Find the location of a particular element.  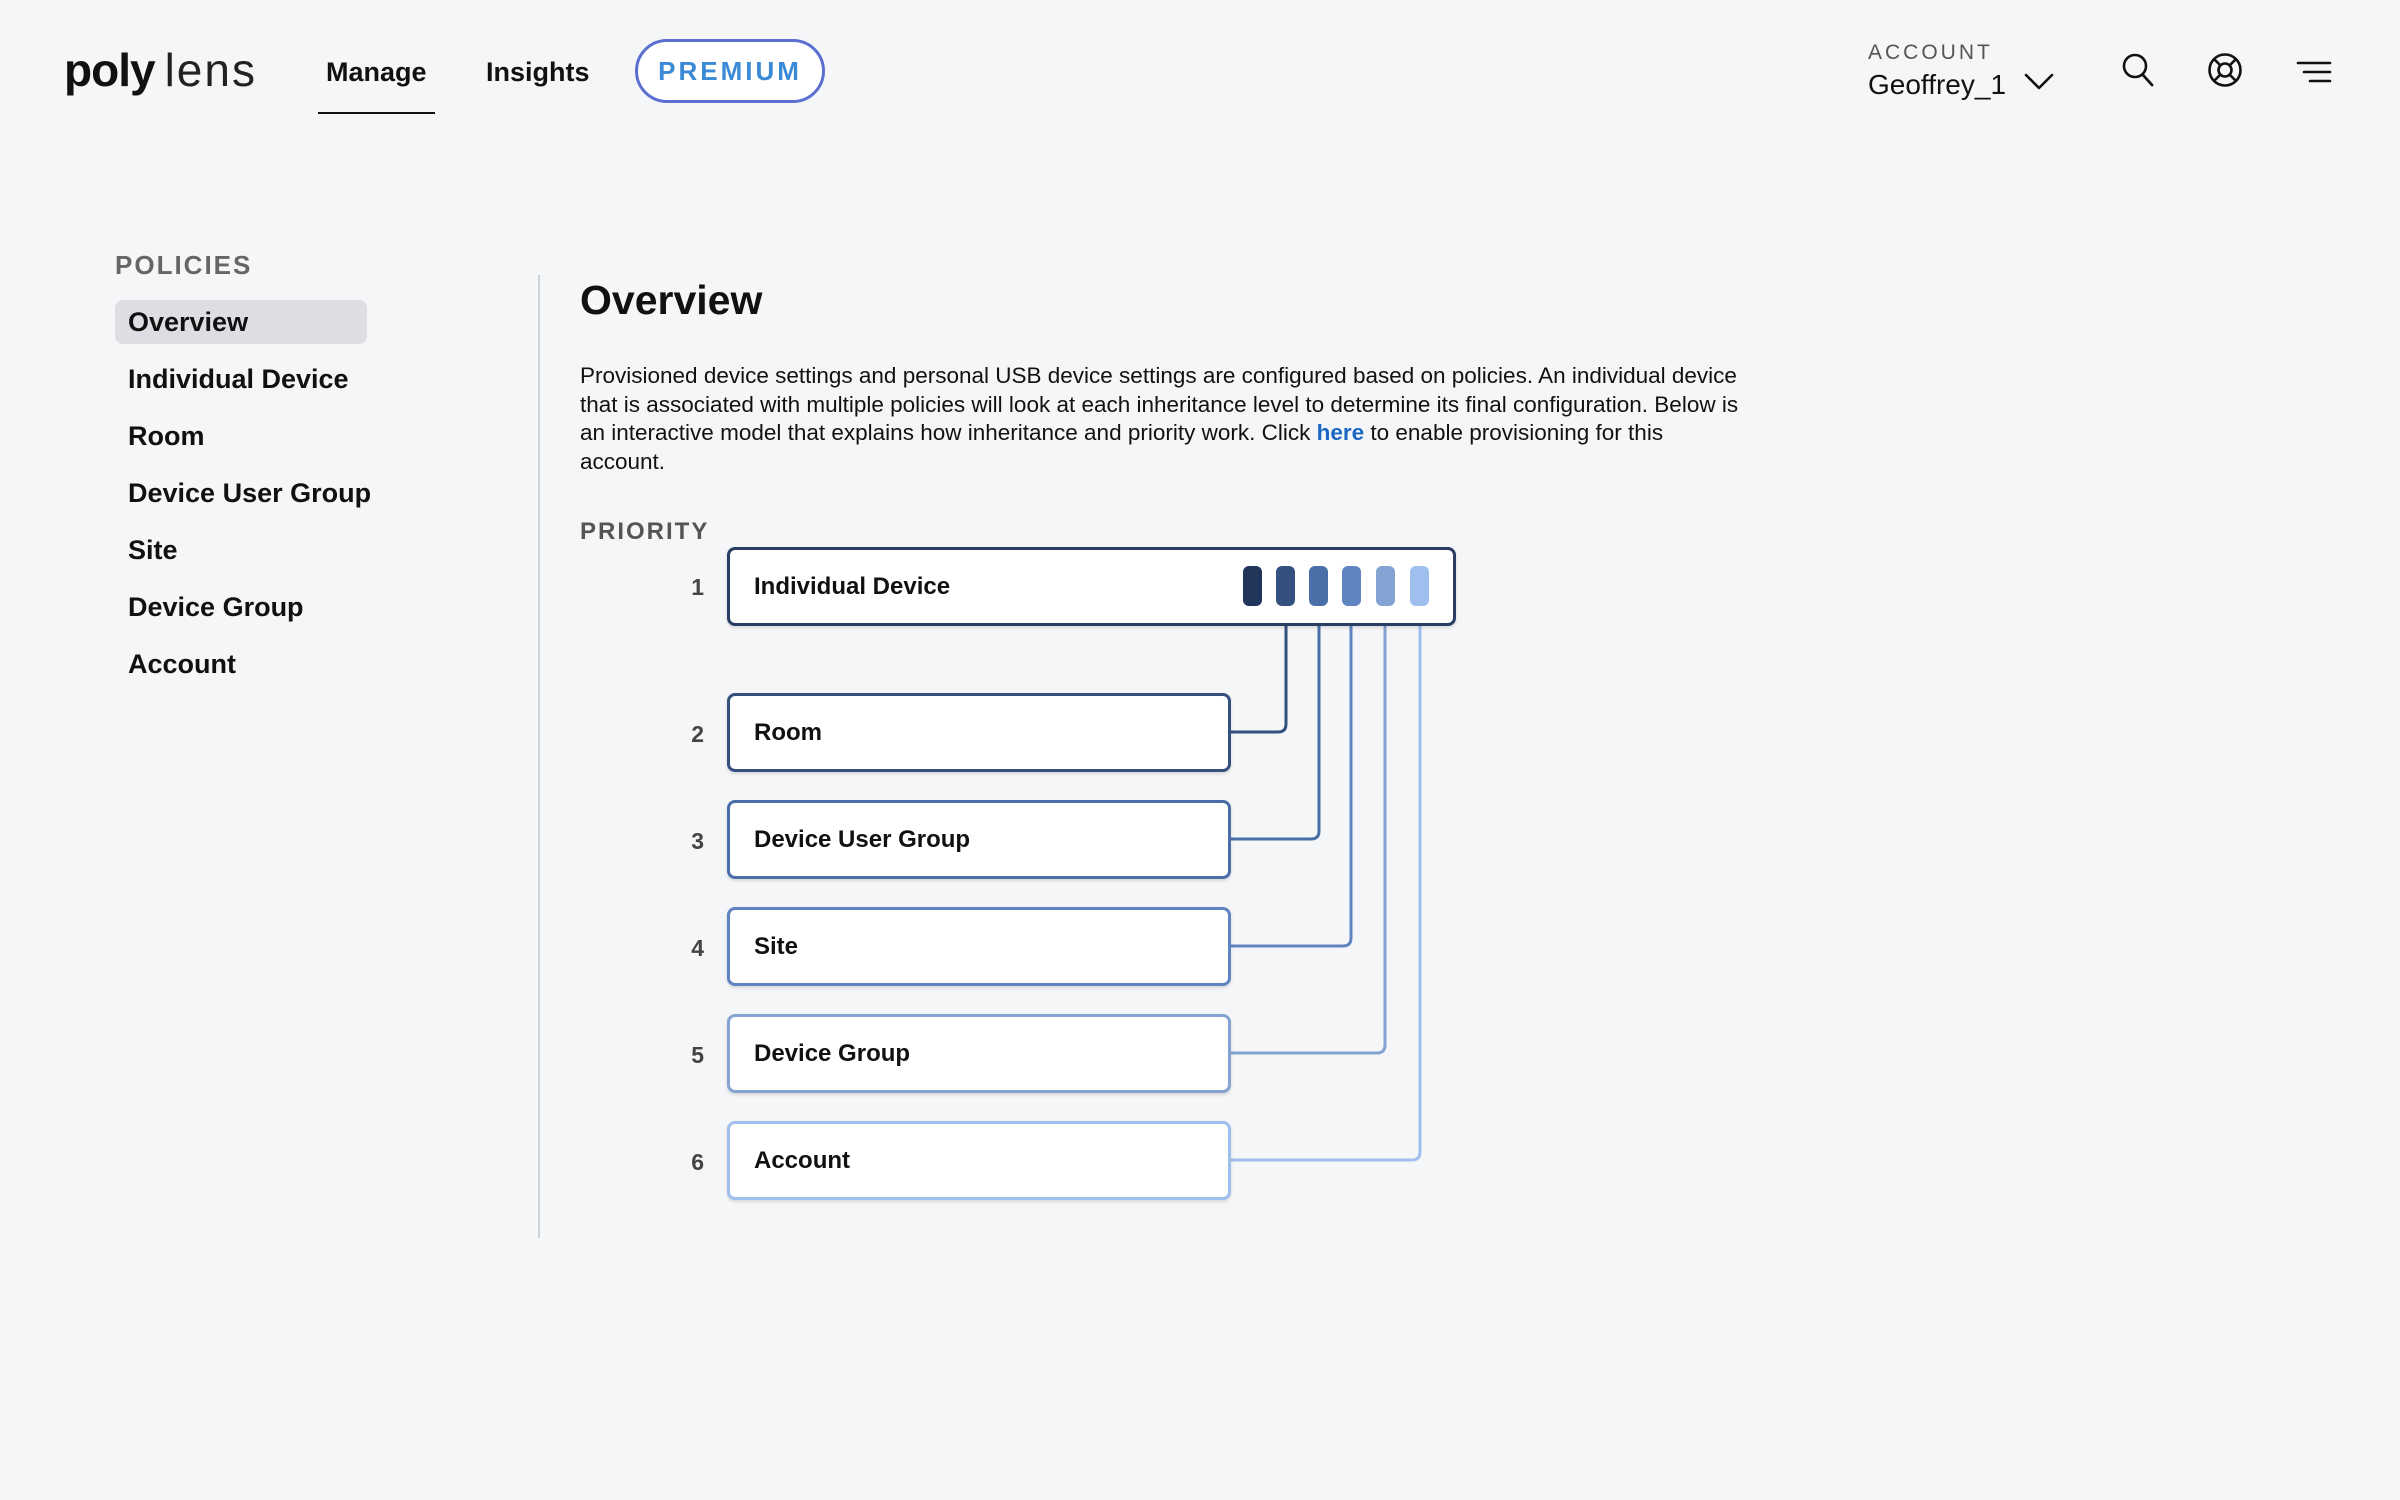

chevron-down-icon is located at coordinates (2039, 82).